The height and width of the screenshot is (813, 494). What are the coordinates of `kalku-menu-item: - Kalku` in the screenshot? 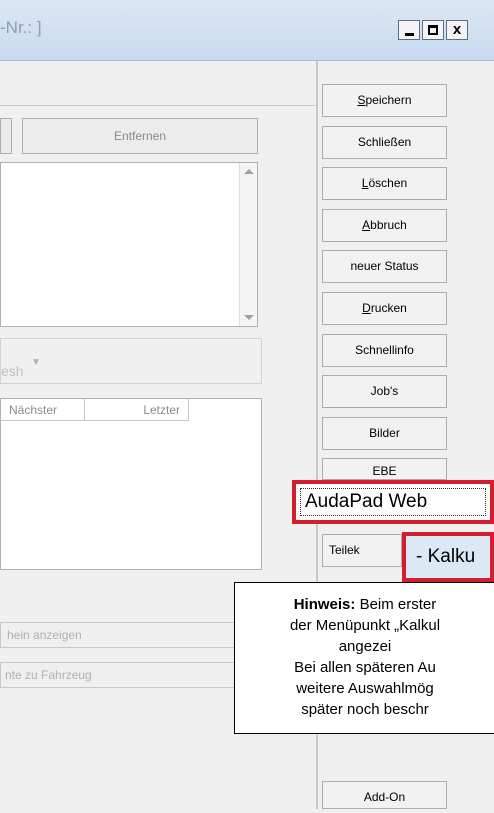 It's located at (445, 557).